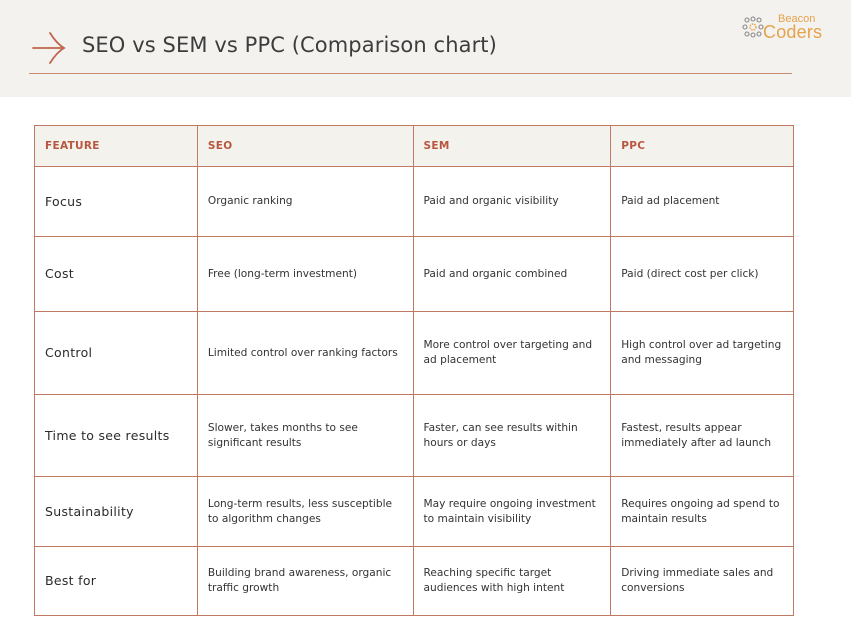  What do you see at coordinates (116, 511) in the screenshot?
I see `feature-cell: Sustainability` at bounding box center [116, 511].